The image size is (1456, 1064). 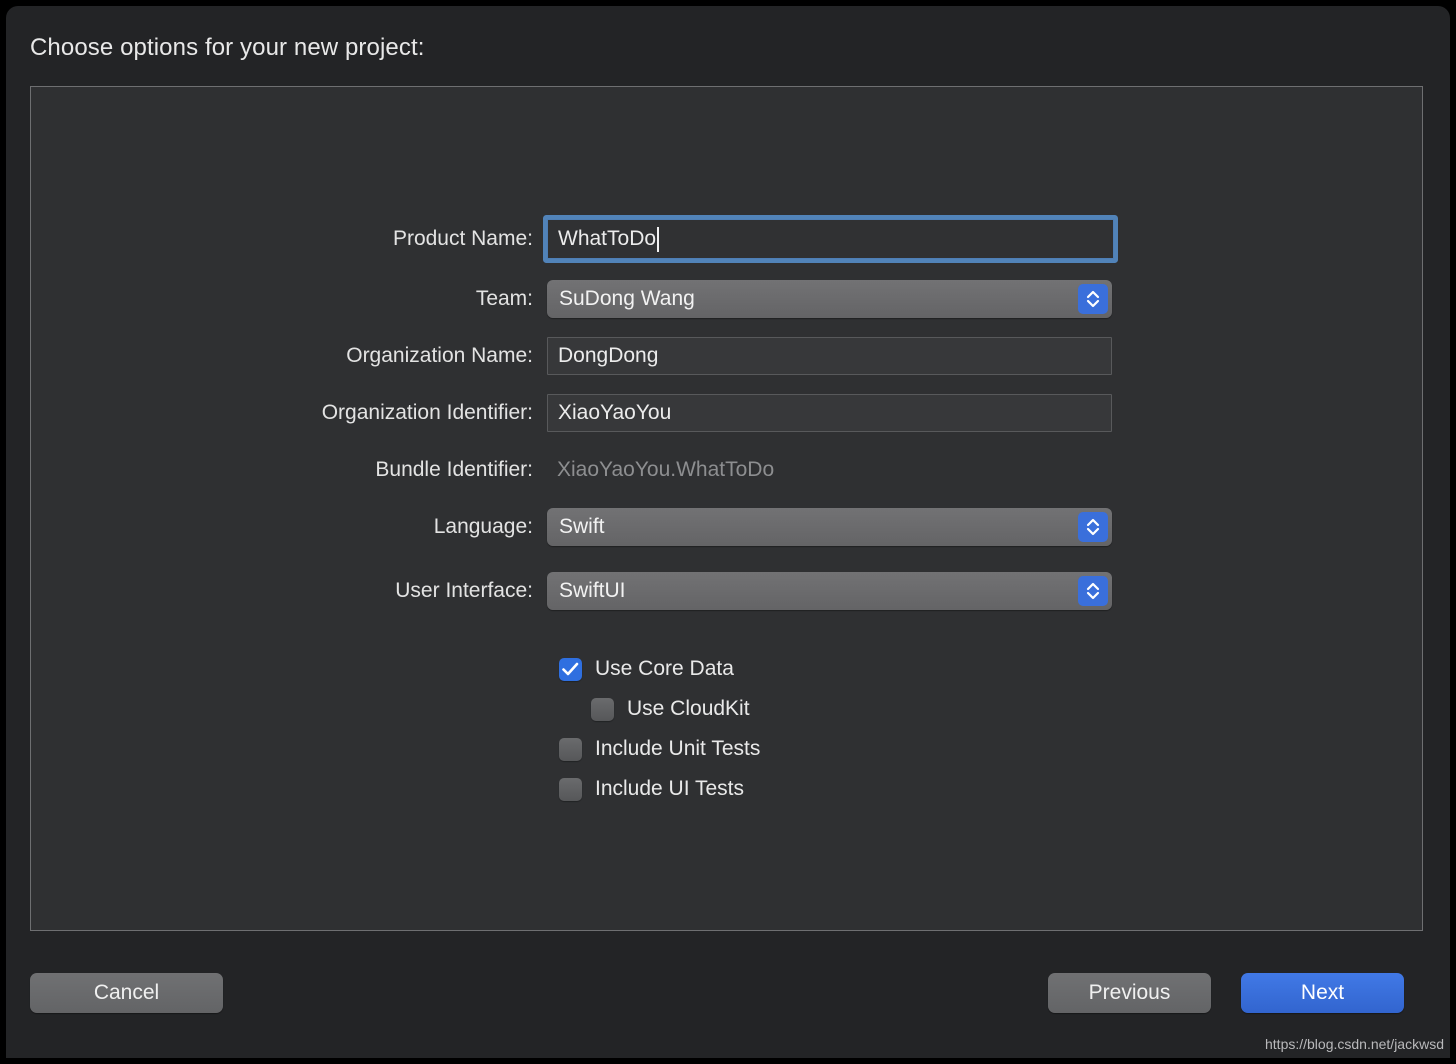 I want to click on team-label: Team:, so click(x=504, y=298).